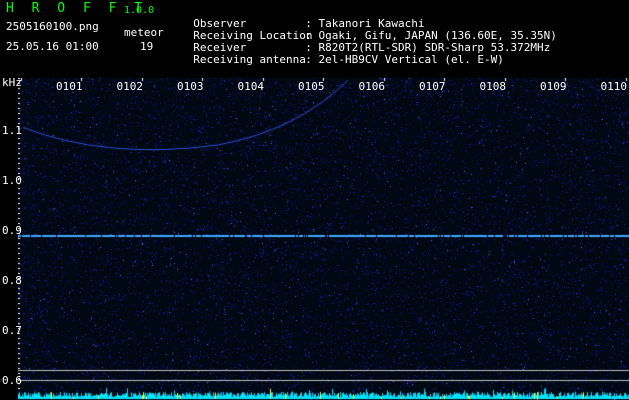 The image size is (629, 400). Describe the element at coordinates (144, 32) in the screenshot. I see `meteor-label: meteor` at that location.